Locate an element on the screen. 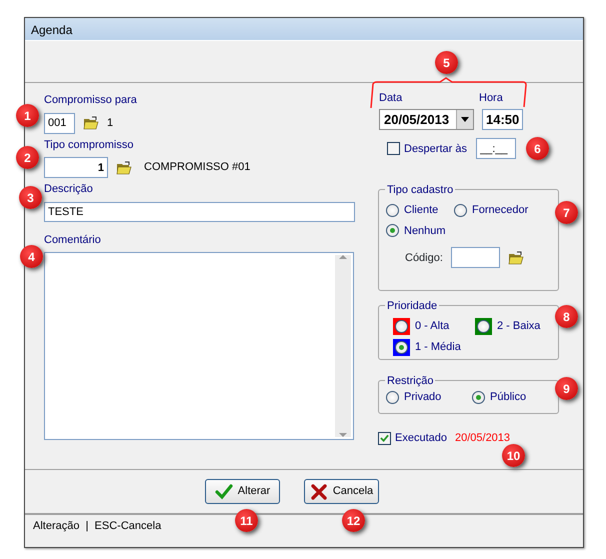  type-name: COMPROMISSO #01 is located at coordinates (197, 168).